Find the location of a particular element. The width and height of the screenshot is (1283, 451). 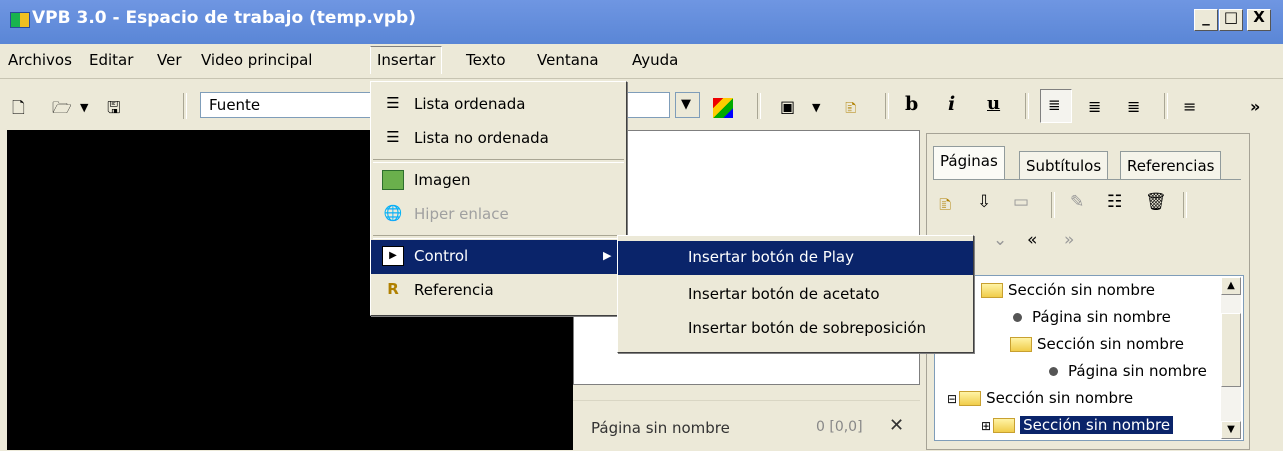

menu-editar: Editar is located at coordinates (111, 60).